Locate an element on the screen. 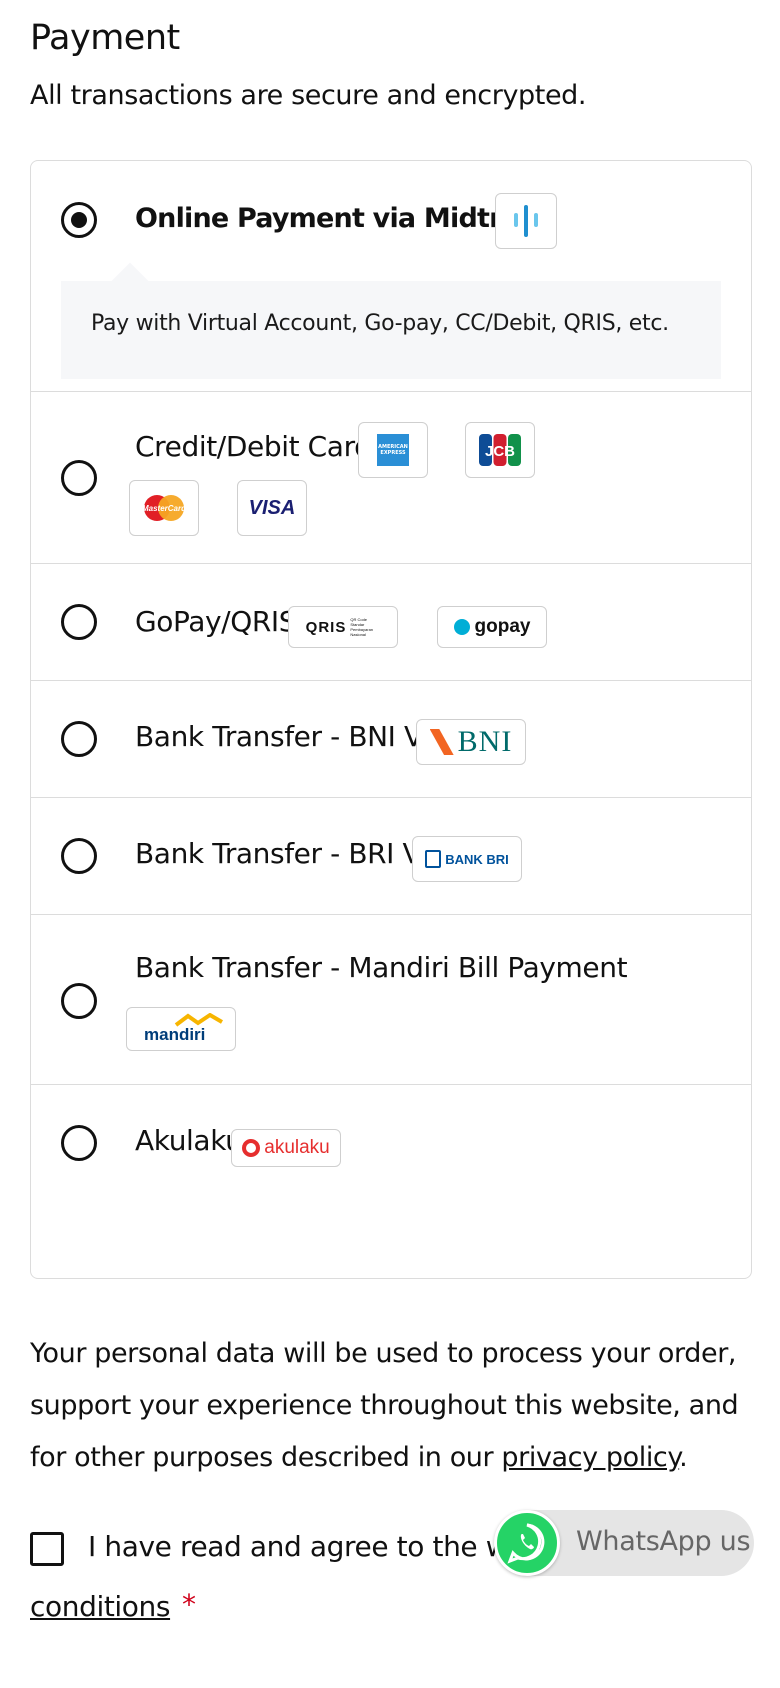 This screenshot has width=780, height=1688. akulaku-icon is located at coordinates (251, 1148).